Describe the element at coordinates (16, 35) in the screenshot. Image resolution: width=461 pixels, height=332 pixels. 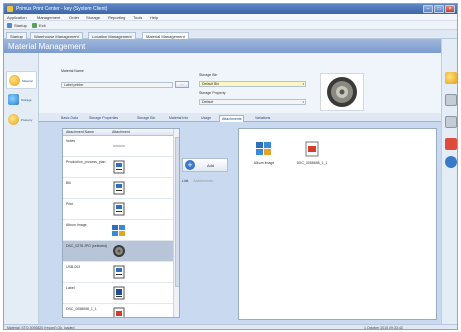
I see `doc-tab-startup: Startup` at that location.